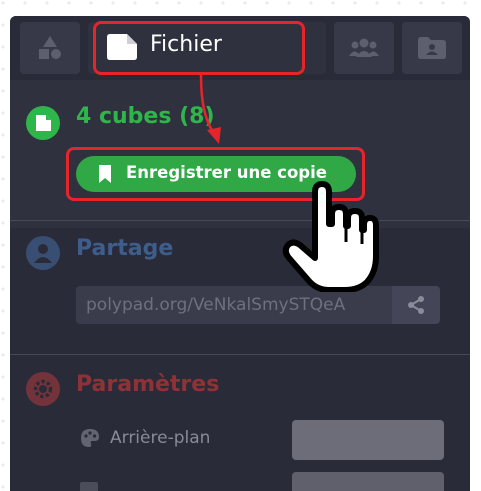 The width and height of the screenshot is (481, 491). What do you see at coordinates (330, 236) in the screenshot?
I see `pointer-hand-icon` at bounding box center [330, 236].